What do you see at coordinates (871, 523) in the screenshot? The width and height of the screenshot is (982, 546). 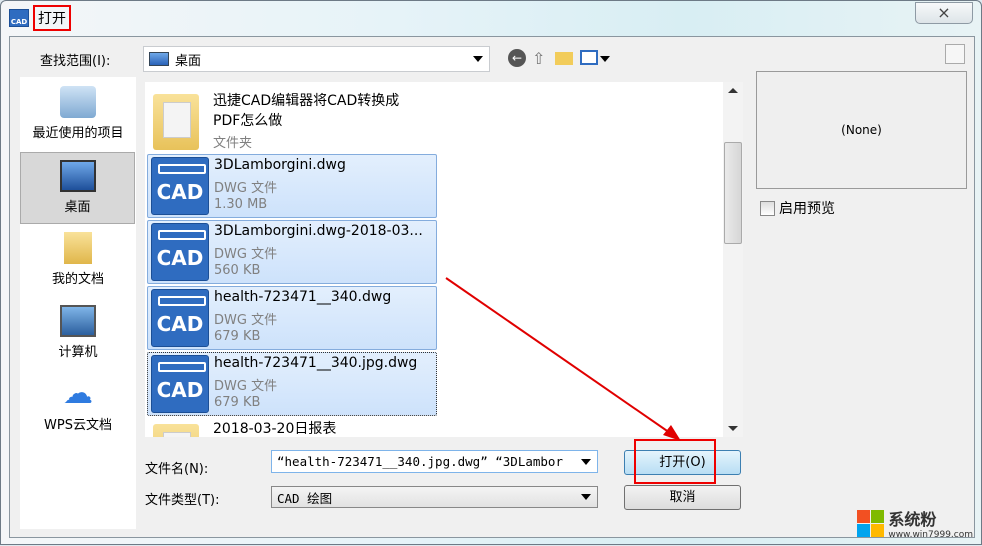 I see `watermark-logo` at bounding box center [871, 523].